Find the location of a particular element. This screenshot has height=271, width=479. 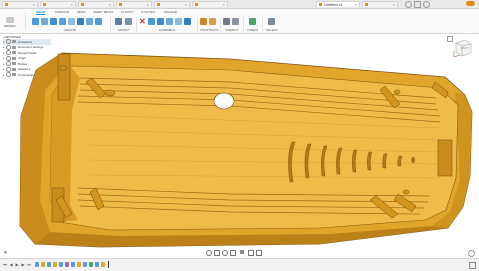

measure-icon is located at coordinates (226, 21).